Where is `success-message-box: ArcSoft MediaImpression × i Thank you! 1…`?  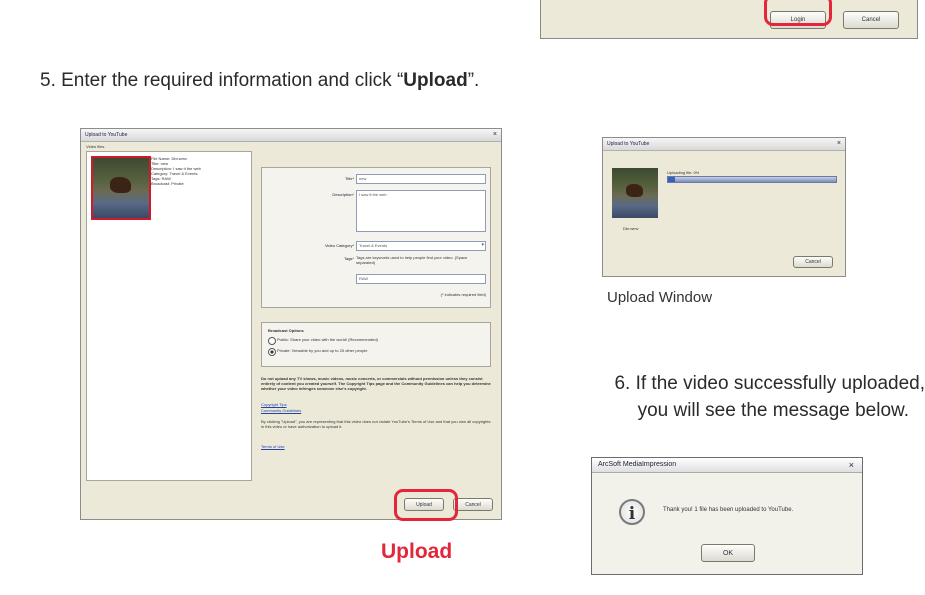 success-message-box: ArcSoft MediaImpression × i Thank you! 1… is located at coordinates (727, 516).